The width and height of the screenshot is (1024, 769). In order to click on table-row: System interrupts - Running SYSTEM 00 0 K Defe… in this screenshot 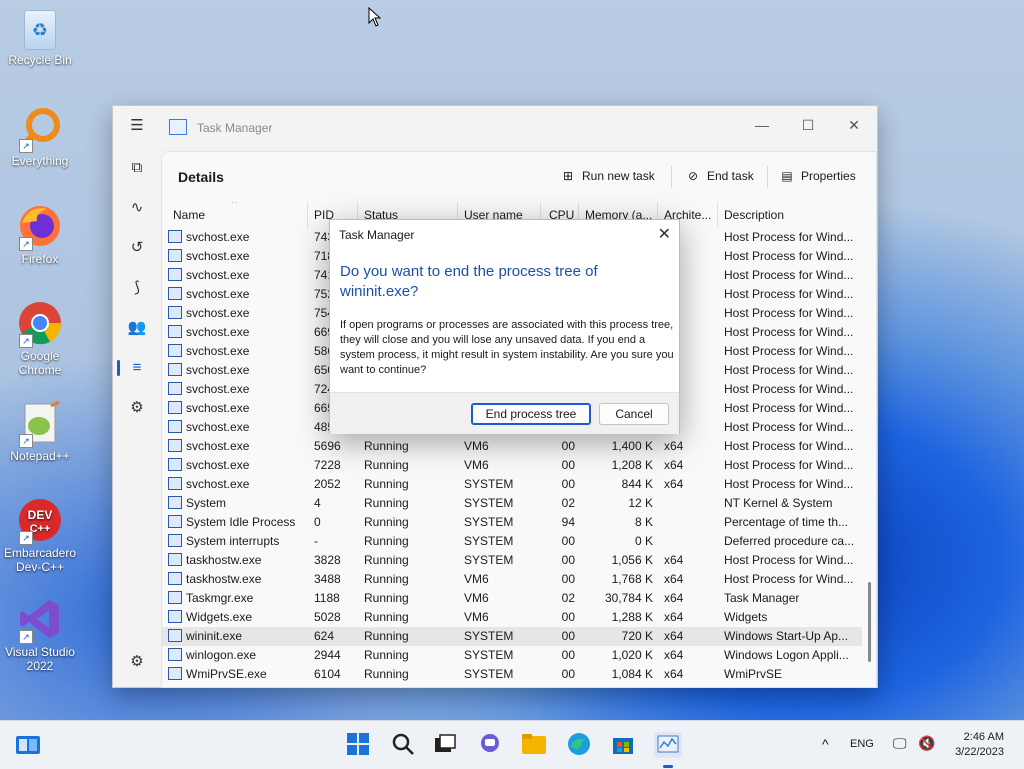, I will do `click(512, 541)`.